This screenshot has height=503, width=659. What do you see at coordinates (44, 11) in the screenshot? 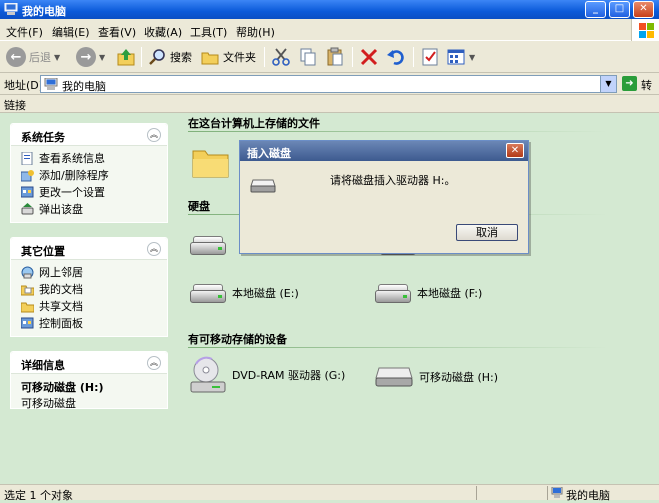
I see `window-title: 我的电脑` at bounding box center [44, 11].